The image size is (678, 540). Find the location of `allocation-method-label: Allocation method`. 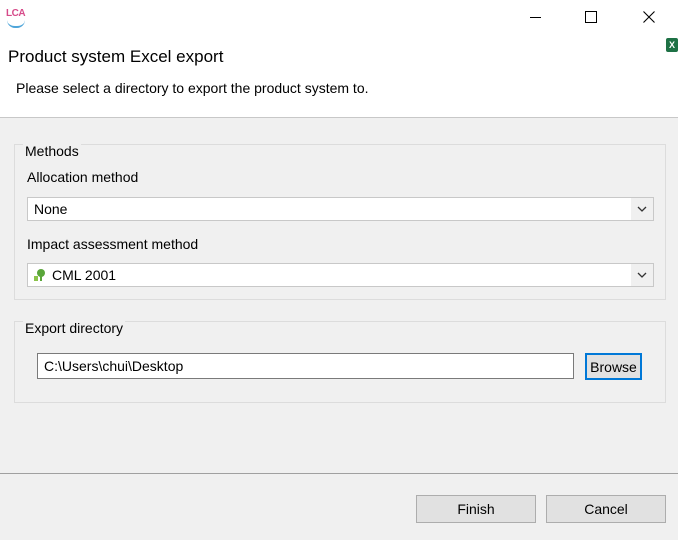

allocation-method-label: Allocation method is located at coordinates (83, 177).